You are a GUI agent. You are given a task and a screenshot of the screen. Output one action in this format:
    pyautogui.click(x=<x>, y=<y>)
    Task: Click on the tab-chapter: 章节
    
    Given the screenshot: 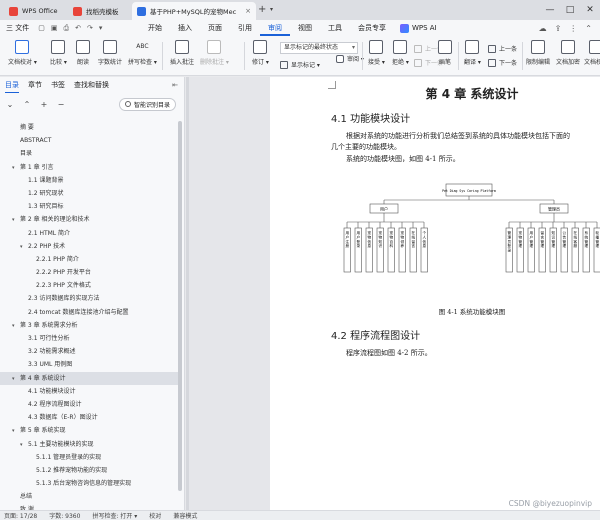 What is the action you would take?
    pyautogui.click(x=35, y=86)
    